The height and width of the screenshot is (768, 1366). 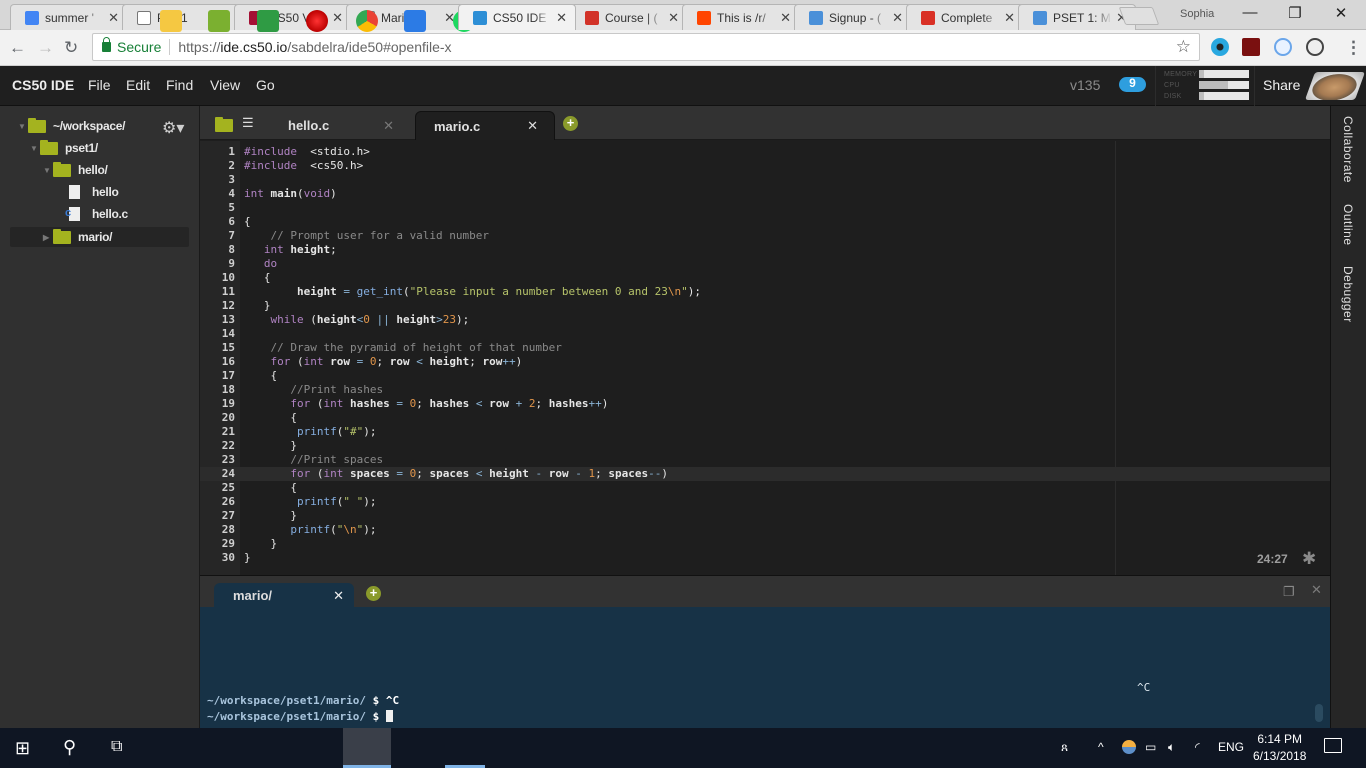 What do you see at coordinates (1279, 748) in the screenshot?
I see `system-clock: 6:14 PM 6/13/2018` at bounding box center [1279, 748].